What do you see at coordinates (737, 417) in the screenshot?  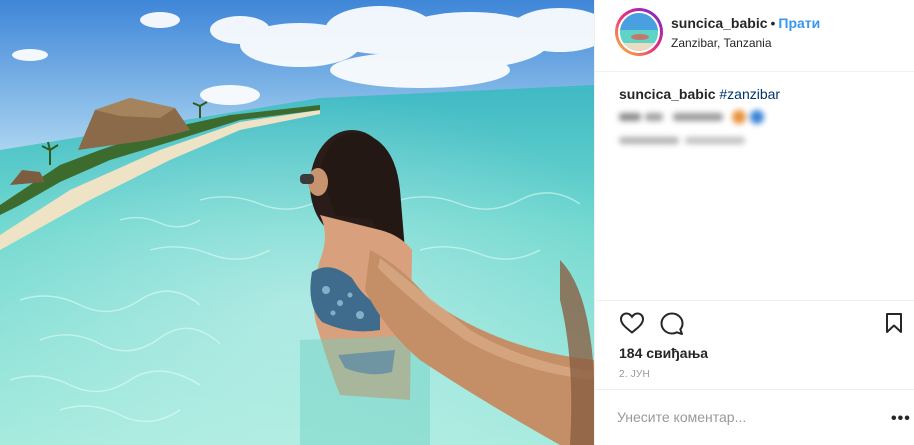 I see `comment-input` at bounding box center [737, 417].